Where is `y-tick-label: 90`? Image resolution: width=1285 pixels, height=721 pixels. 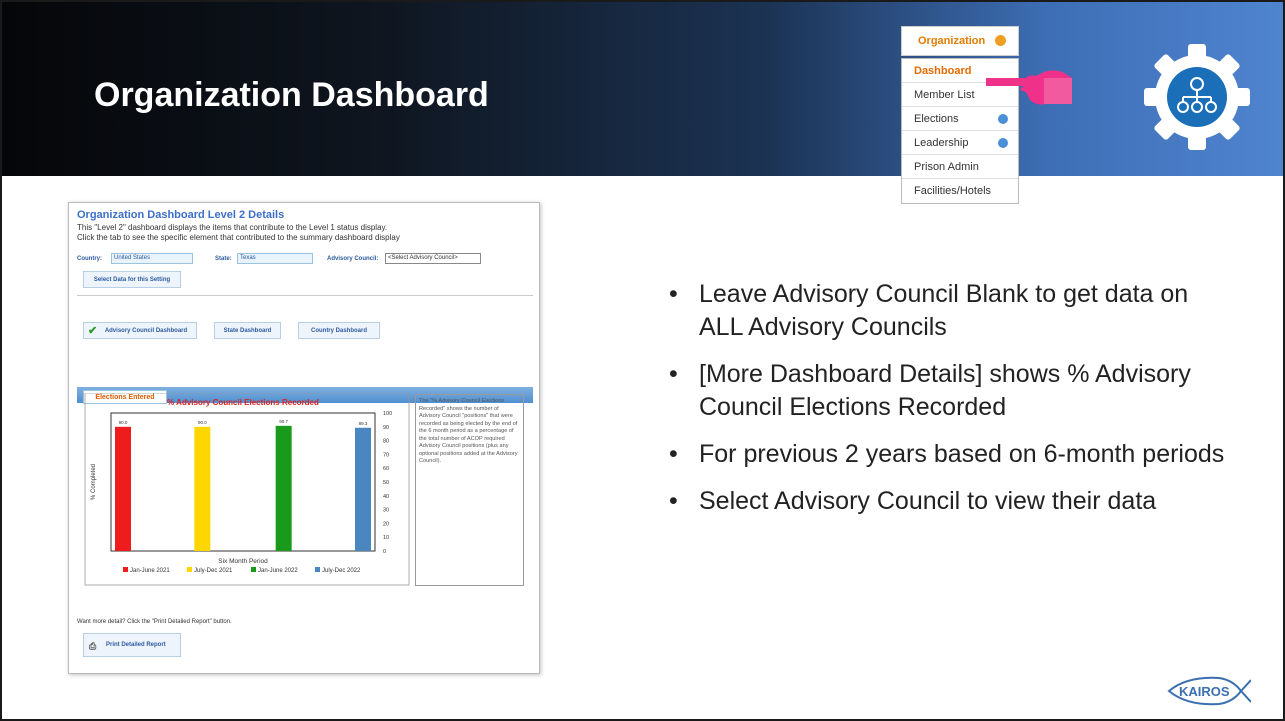 y-tick-label: 90 is located at coordinates (386, 428).